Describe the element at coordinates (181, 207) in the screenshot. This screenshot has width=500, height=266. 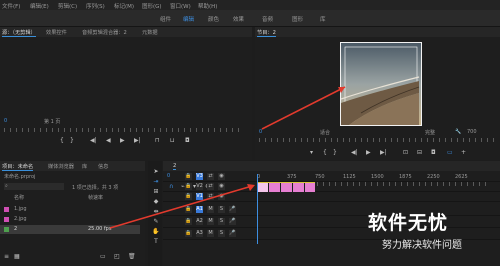
I see `arrow-to-clips` at that location.